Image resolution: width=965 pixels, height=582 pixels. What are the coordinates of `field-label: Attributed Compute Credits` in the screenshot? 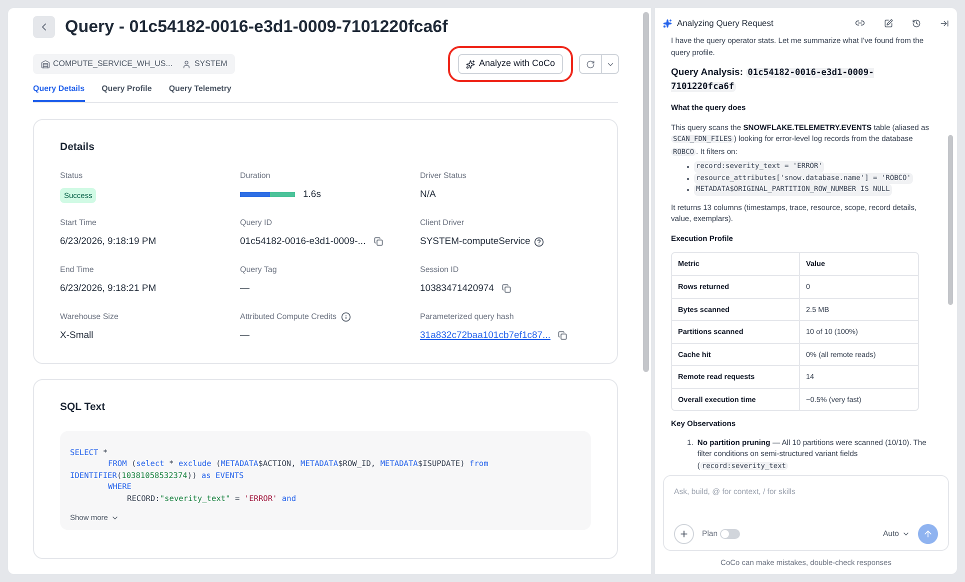 It's located at (288, 316).